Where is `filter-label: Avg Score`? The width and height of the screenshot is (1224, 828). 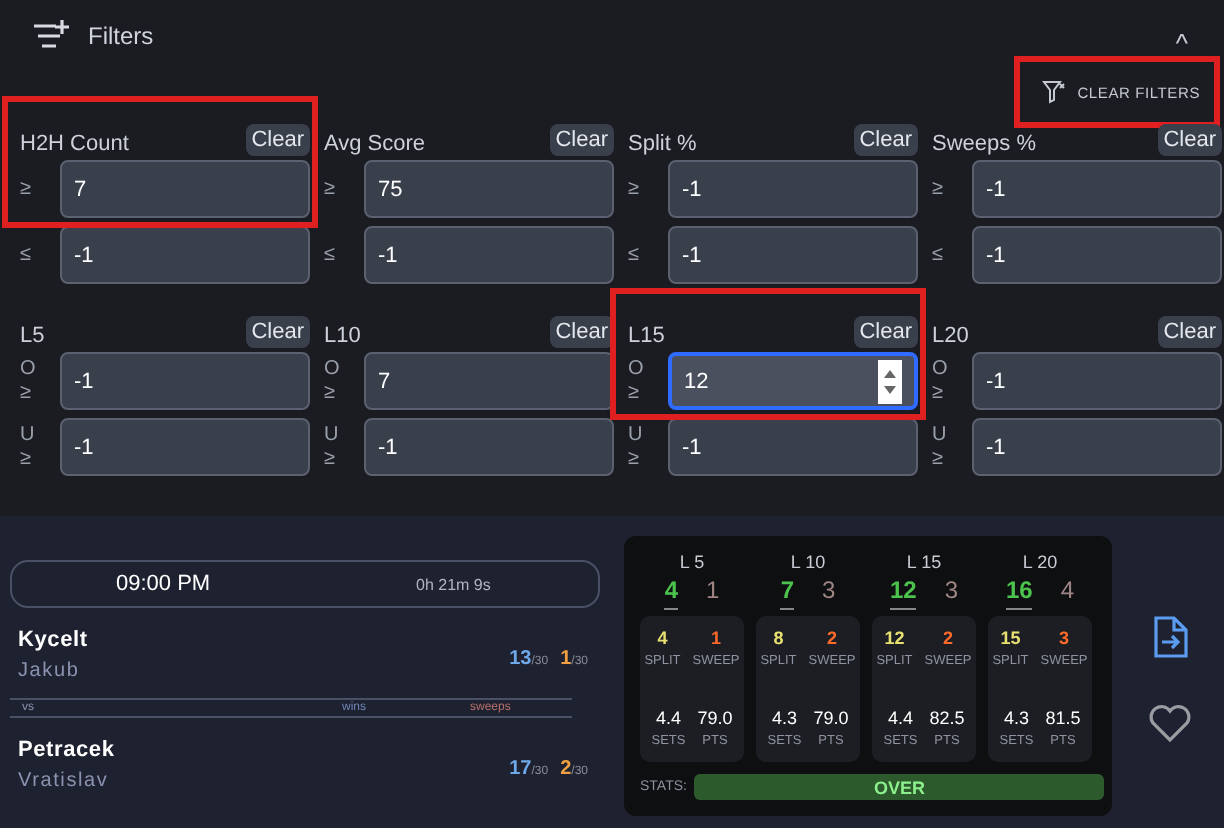
filter-label: Avg Score is located at coordinates (375, 144).